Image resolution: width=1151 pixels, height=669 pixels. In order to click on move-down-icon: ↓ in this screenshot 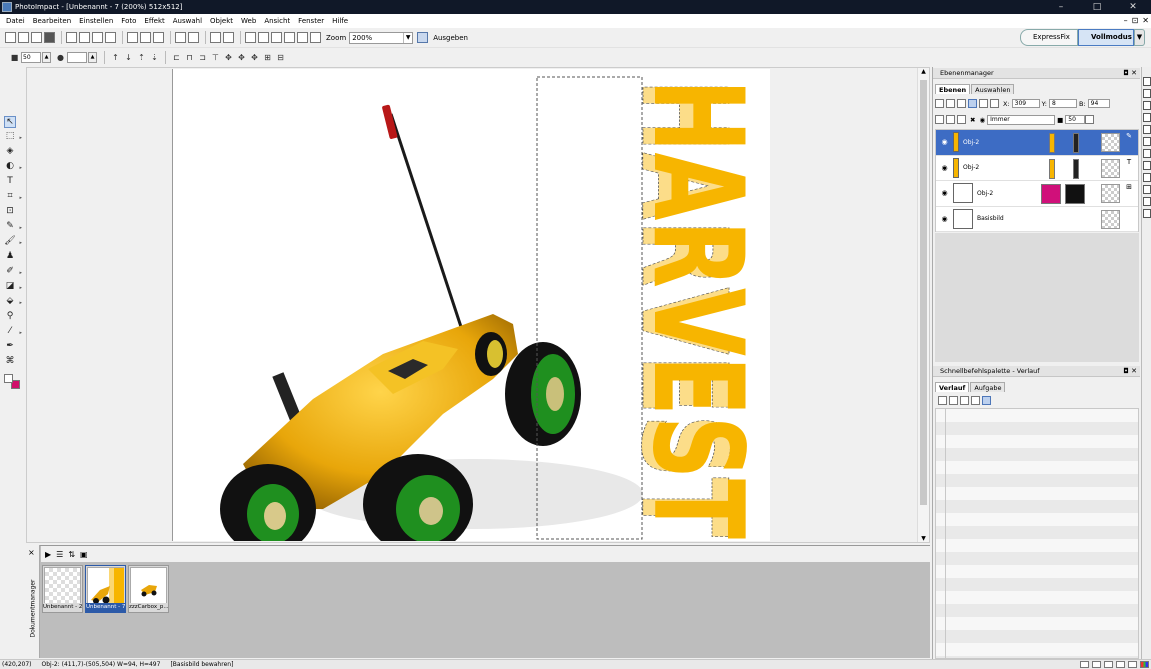, I will do `click(128, 57)`.